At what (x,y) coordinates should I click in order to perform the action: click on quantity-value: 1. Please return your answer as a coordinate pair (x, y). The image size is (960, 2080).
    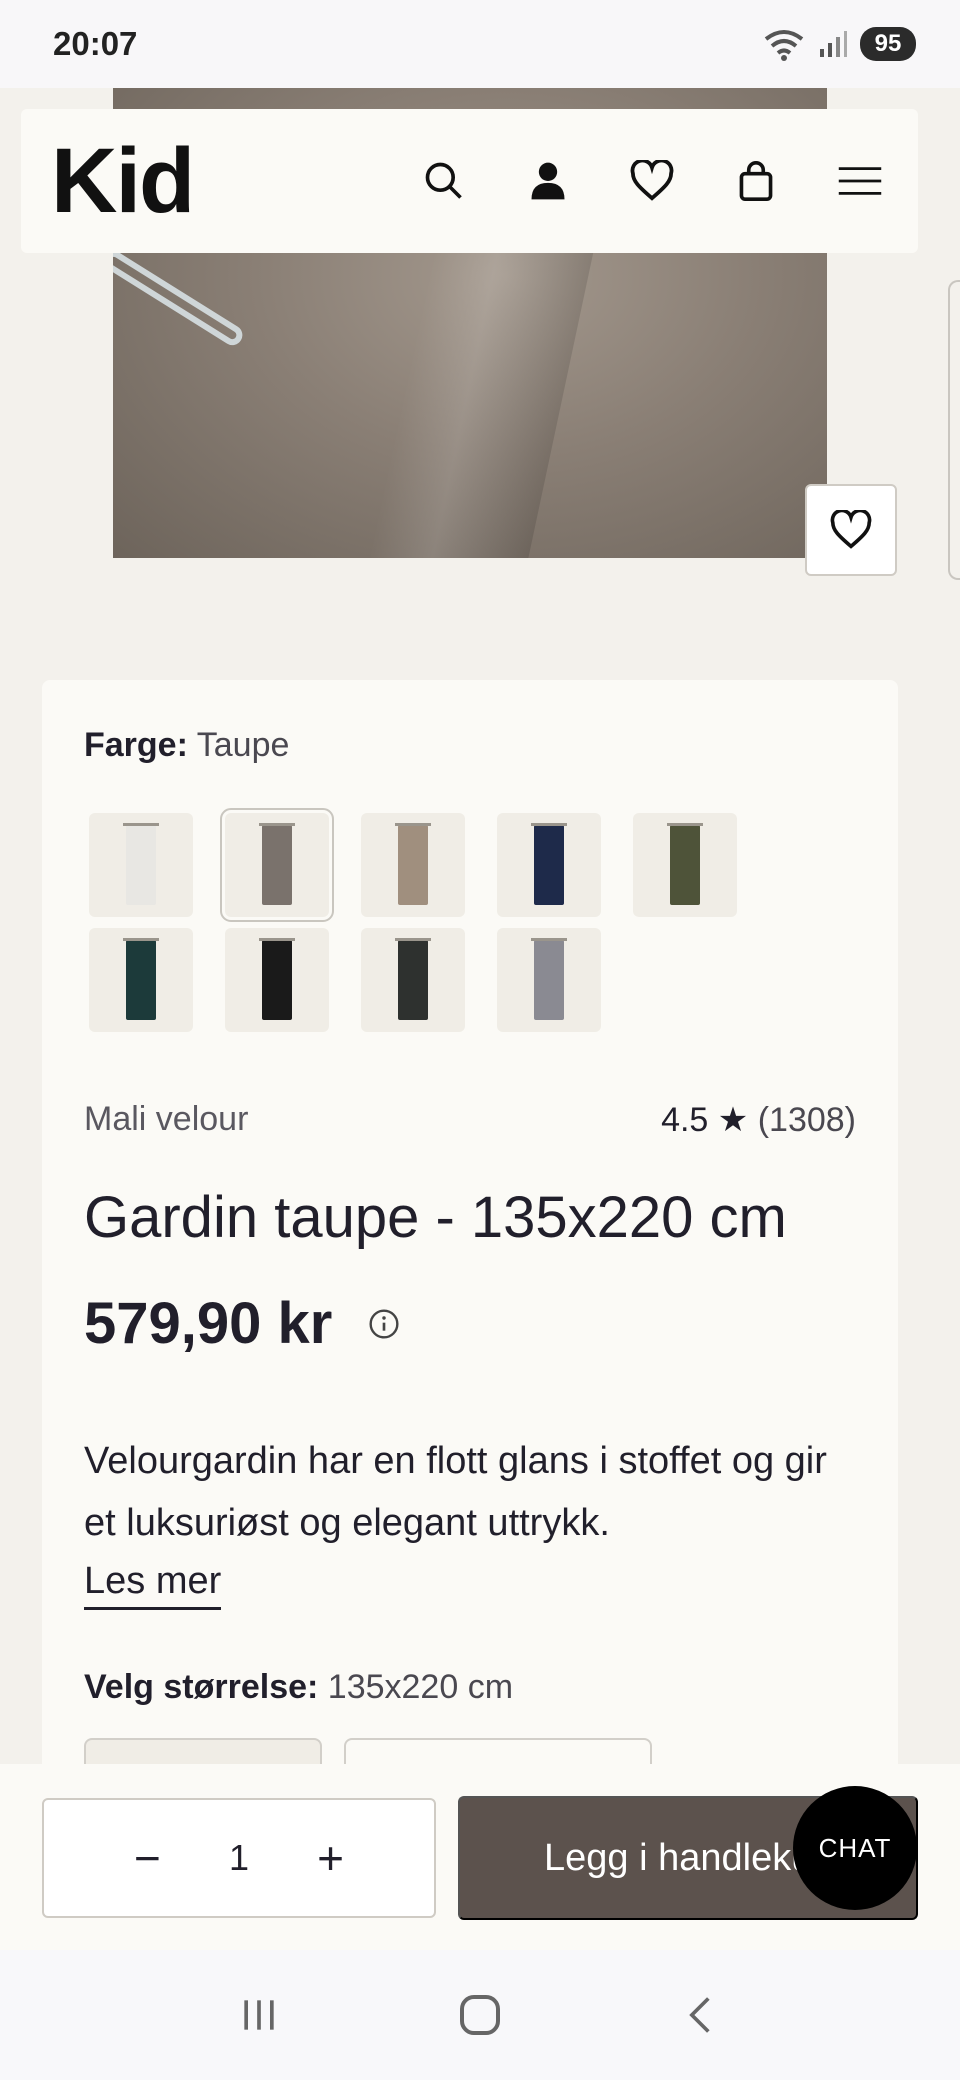
    Looking at the image, I should click on (239, 1858).